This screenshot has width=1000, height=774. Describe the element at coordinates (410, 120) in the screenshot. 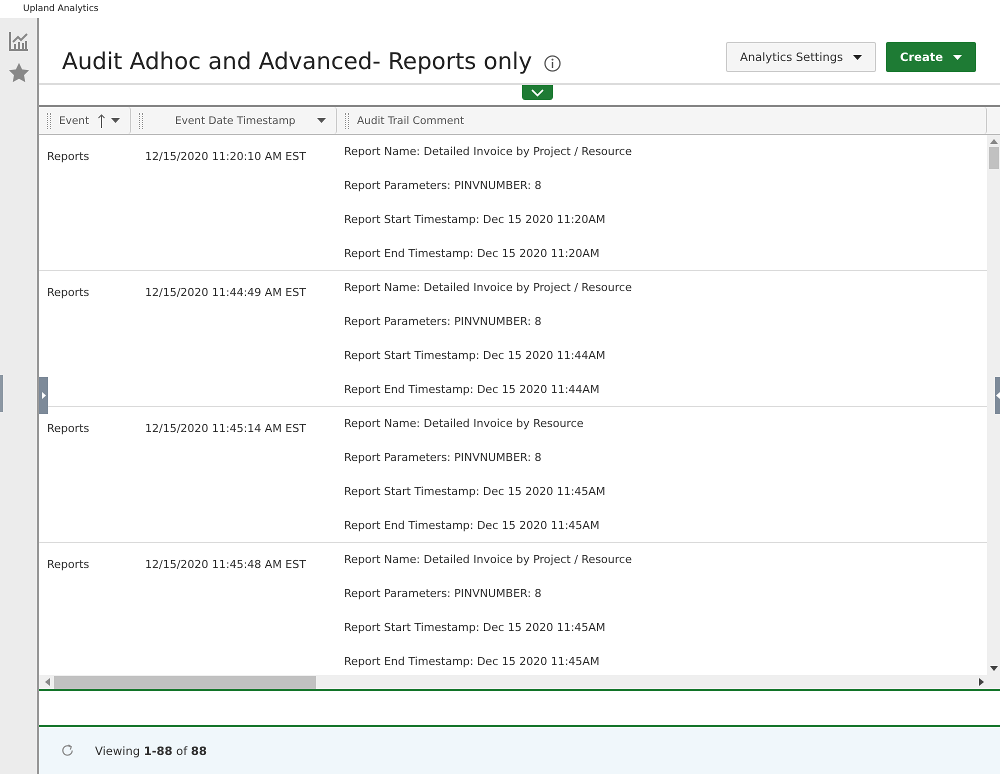

I see `column-label: Audit Trail Comment` at that location.